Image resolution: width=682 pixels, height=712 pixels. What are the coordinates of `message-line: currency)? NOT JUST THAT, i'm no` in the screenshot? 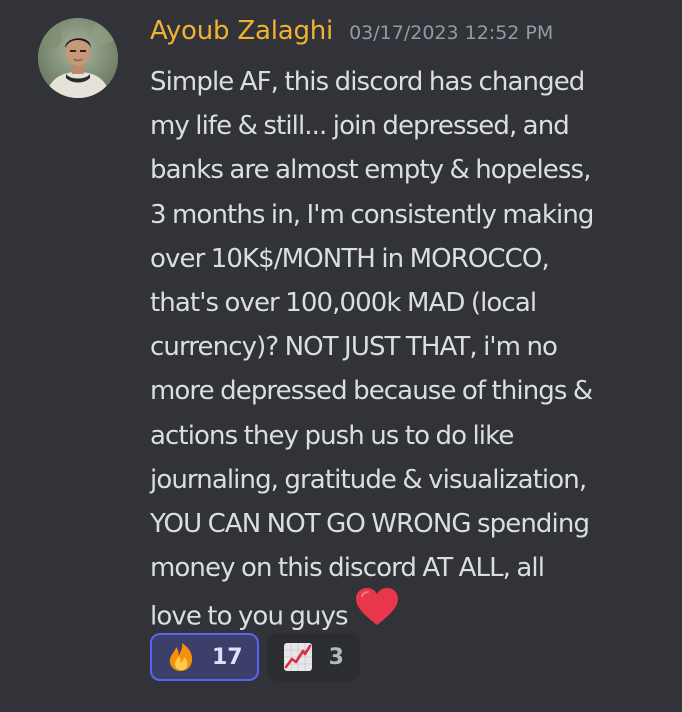 It's located at (354, 347).